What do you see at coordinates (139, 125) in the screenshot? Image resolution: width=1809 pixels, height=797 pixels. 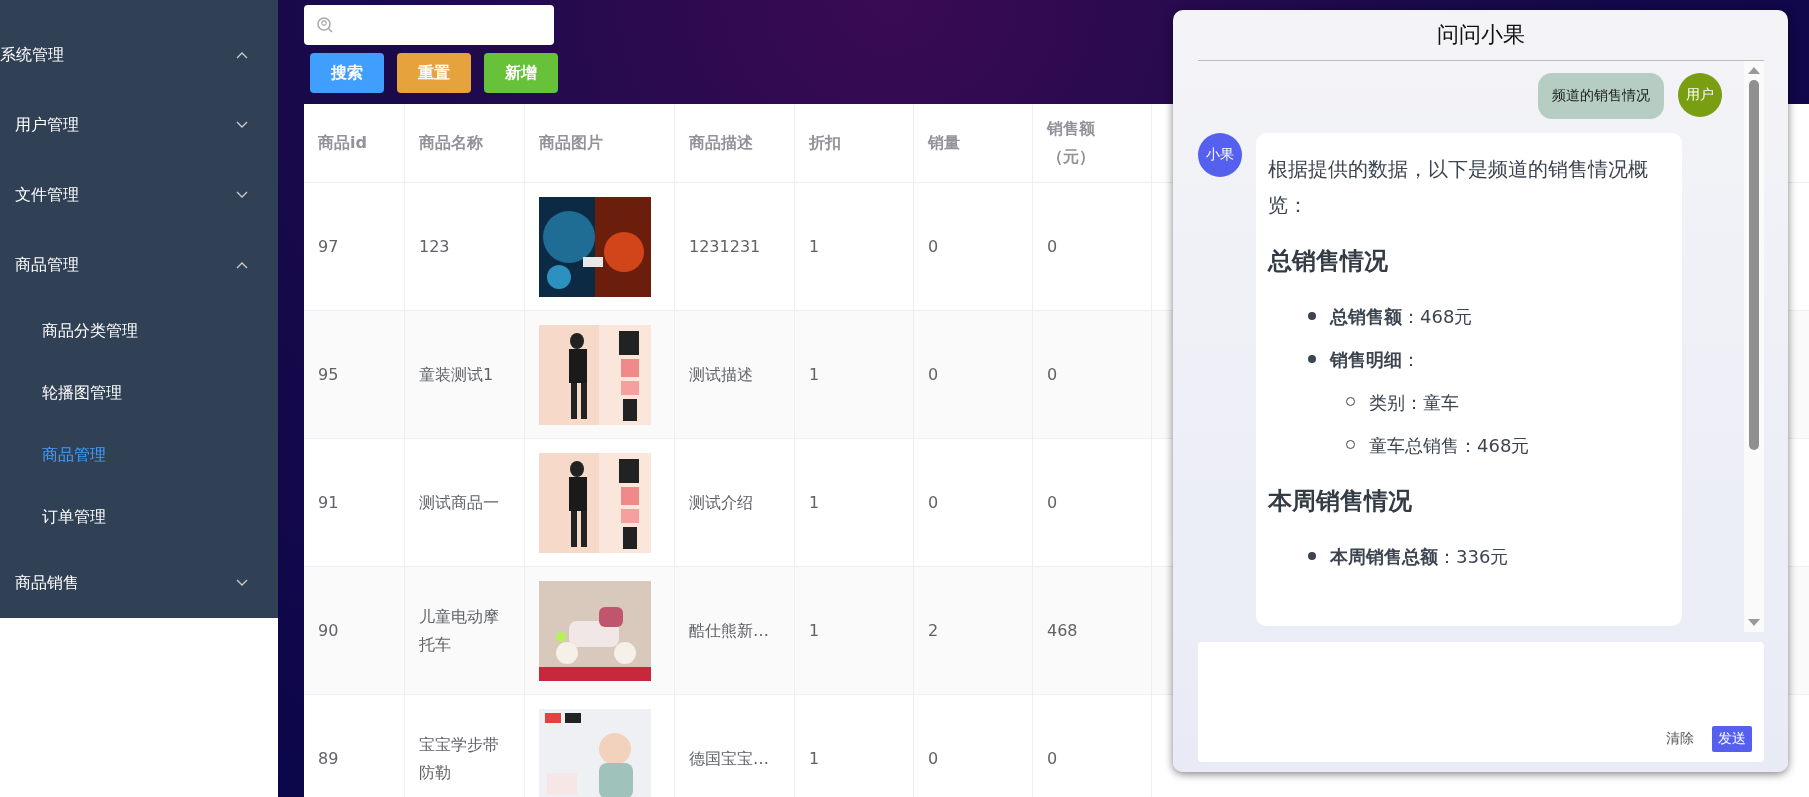 I see `menu-group: 用户管理` at bounding box center [139, 125].